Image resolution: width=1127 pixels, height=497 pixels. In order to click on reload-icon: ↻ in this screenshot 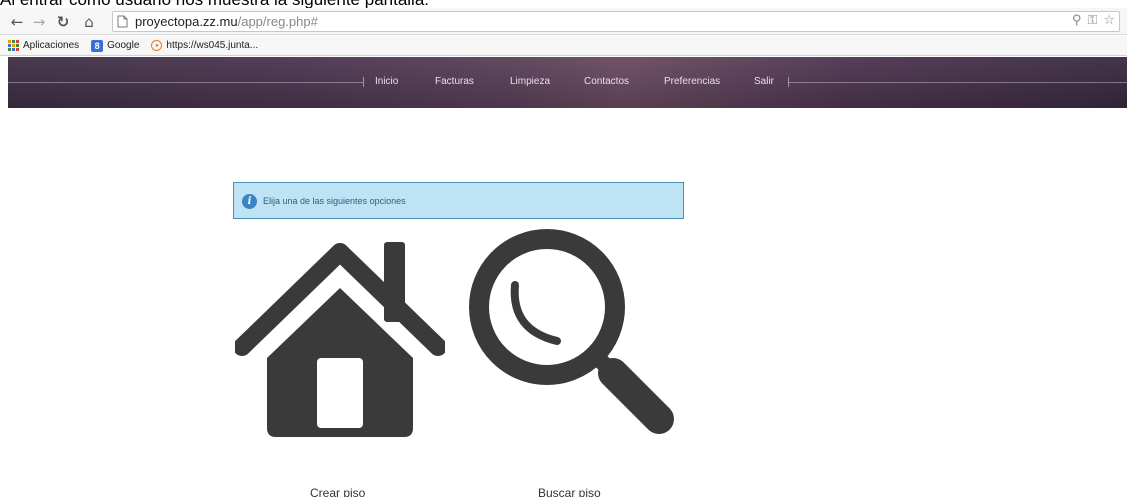, I will do `click(63, 22)`.